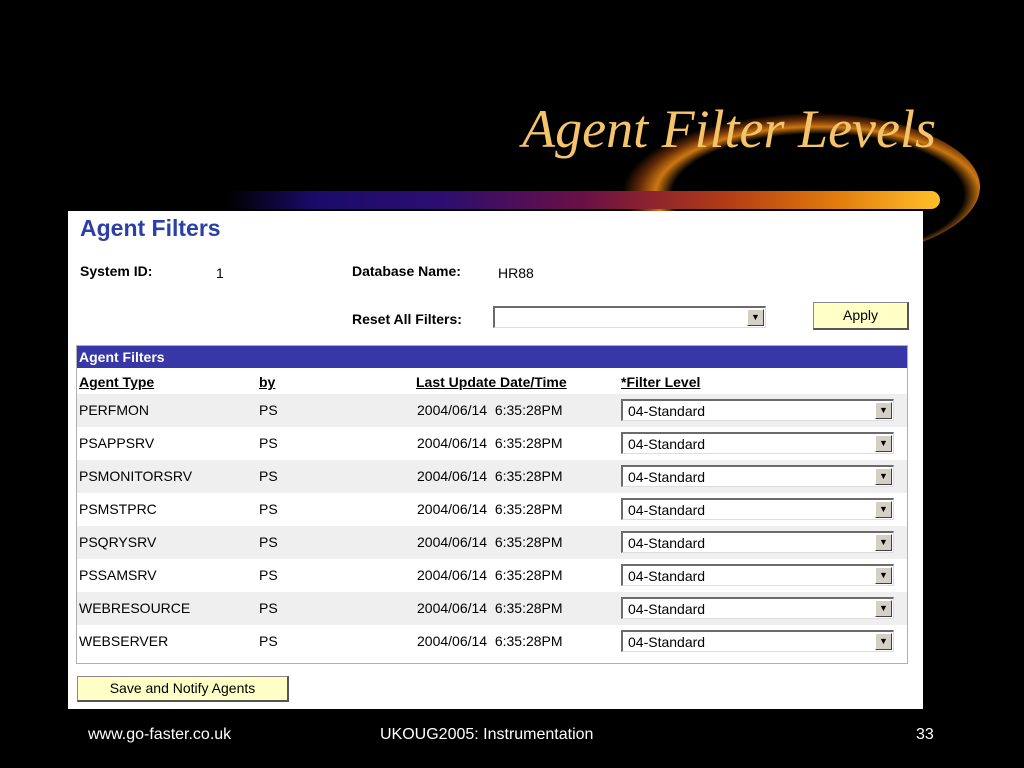 The height and width of the screenshot is (768, 1024). I want to click on agent-type-cell: WEBRESOURCE, so click(135, 608).